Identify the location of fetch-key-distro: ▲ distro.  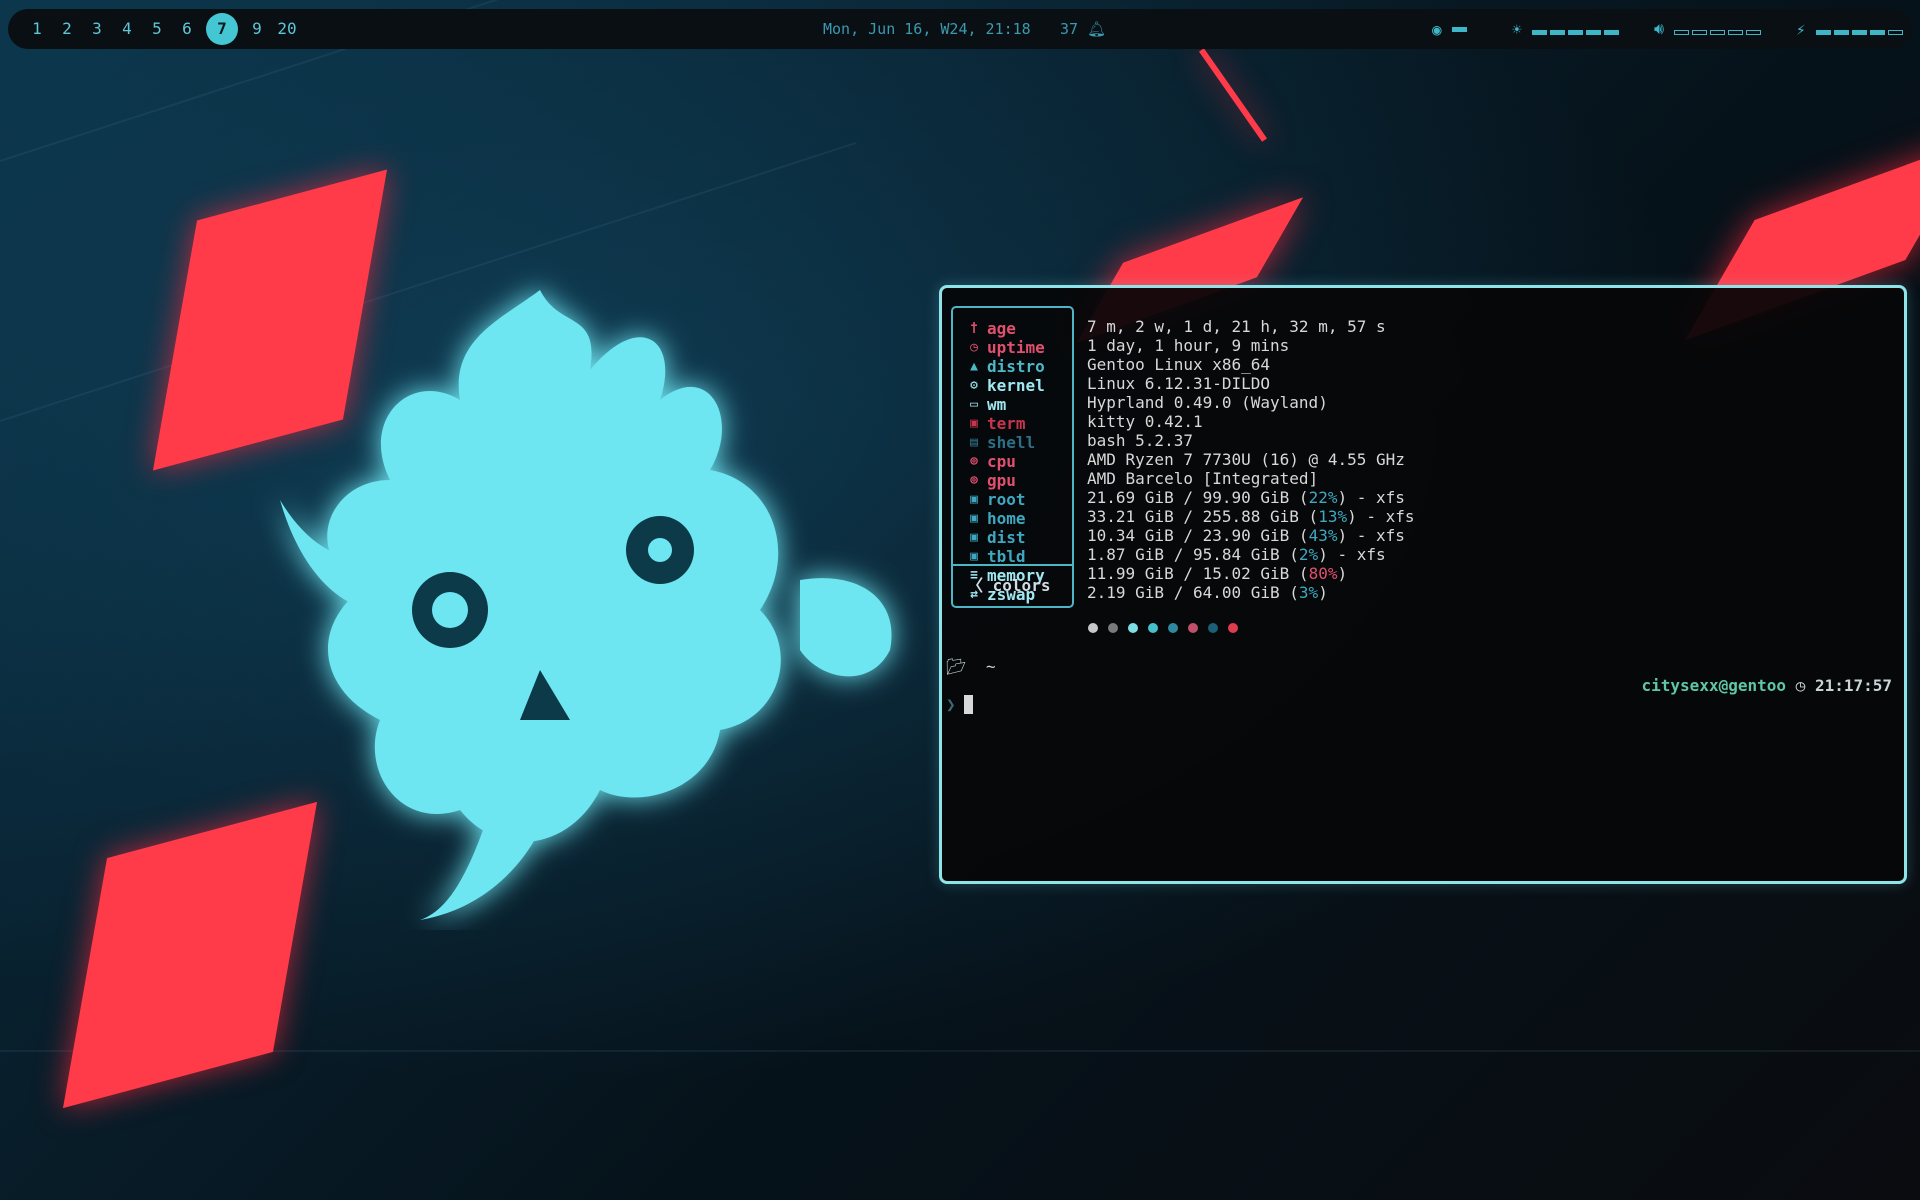
(1005, 366).